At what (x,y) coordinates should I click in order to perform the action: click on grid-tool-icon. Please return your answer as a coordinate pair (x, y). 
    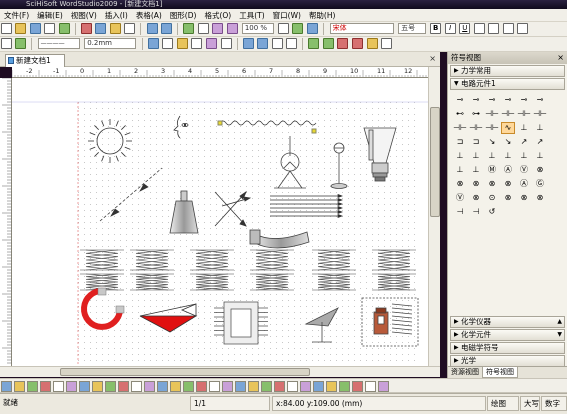
    Looking at the image, I should click on (370, 386).